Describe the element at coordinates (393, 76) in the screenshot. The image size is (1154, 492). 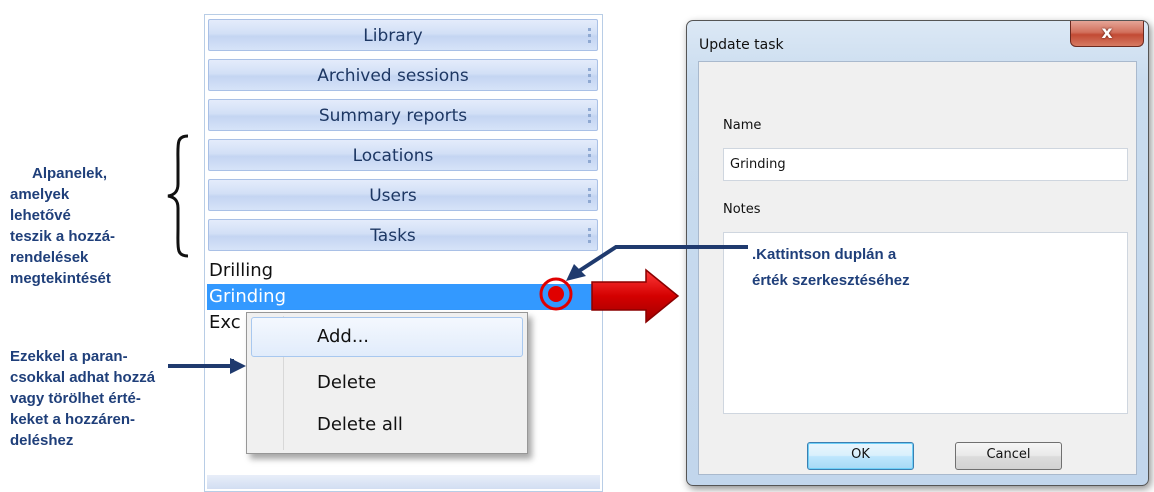
I see `subpanel-header-label: Archived sessions` at that location.